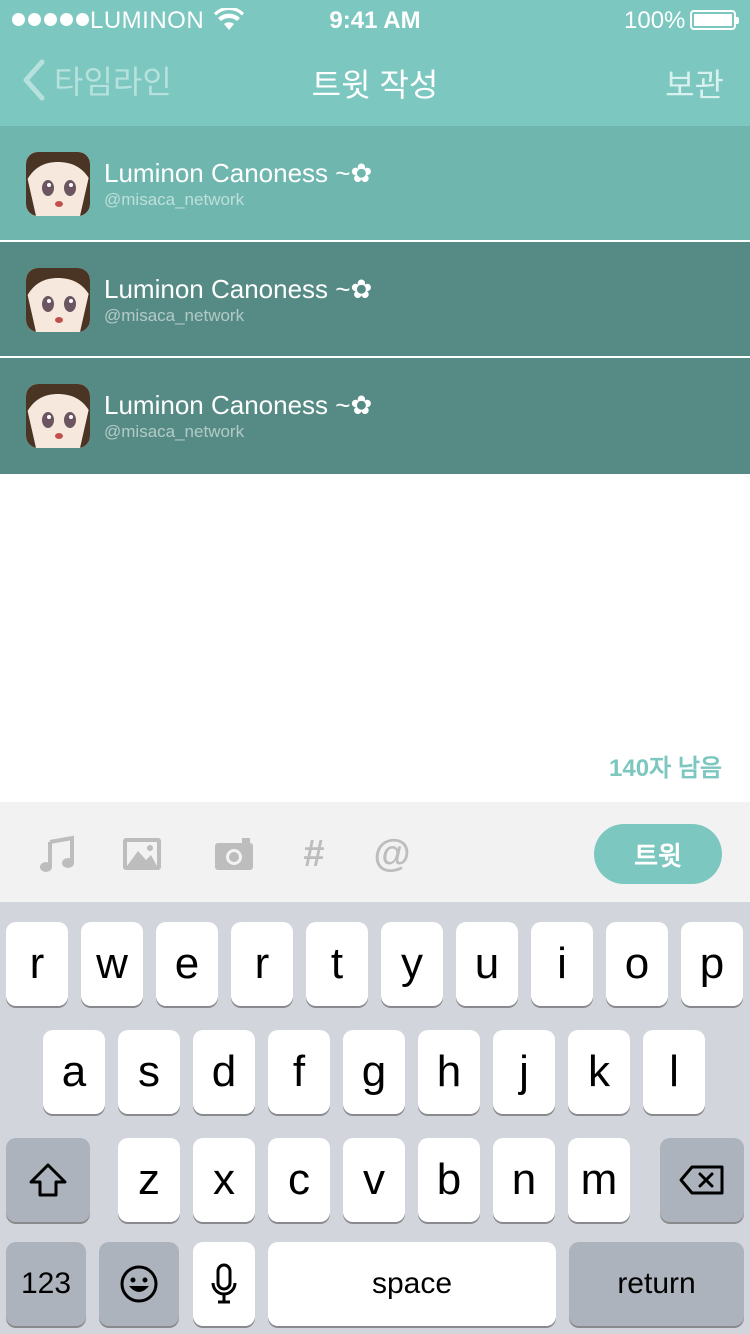 The image size is (750, 1334). I want to click on shift-icon, so click(48, 1180).